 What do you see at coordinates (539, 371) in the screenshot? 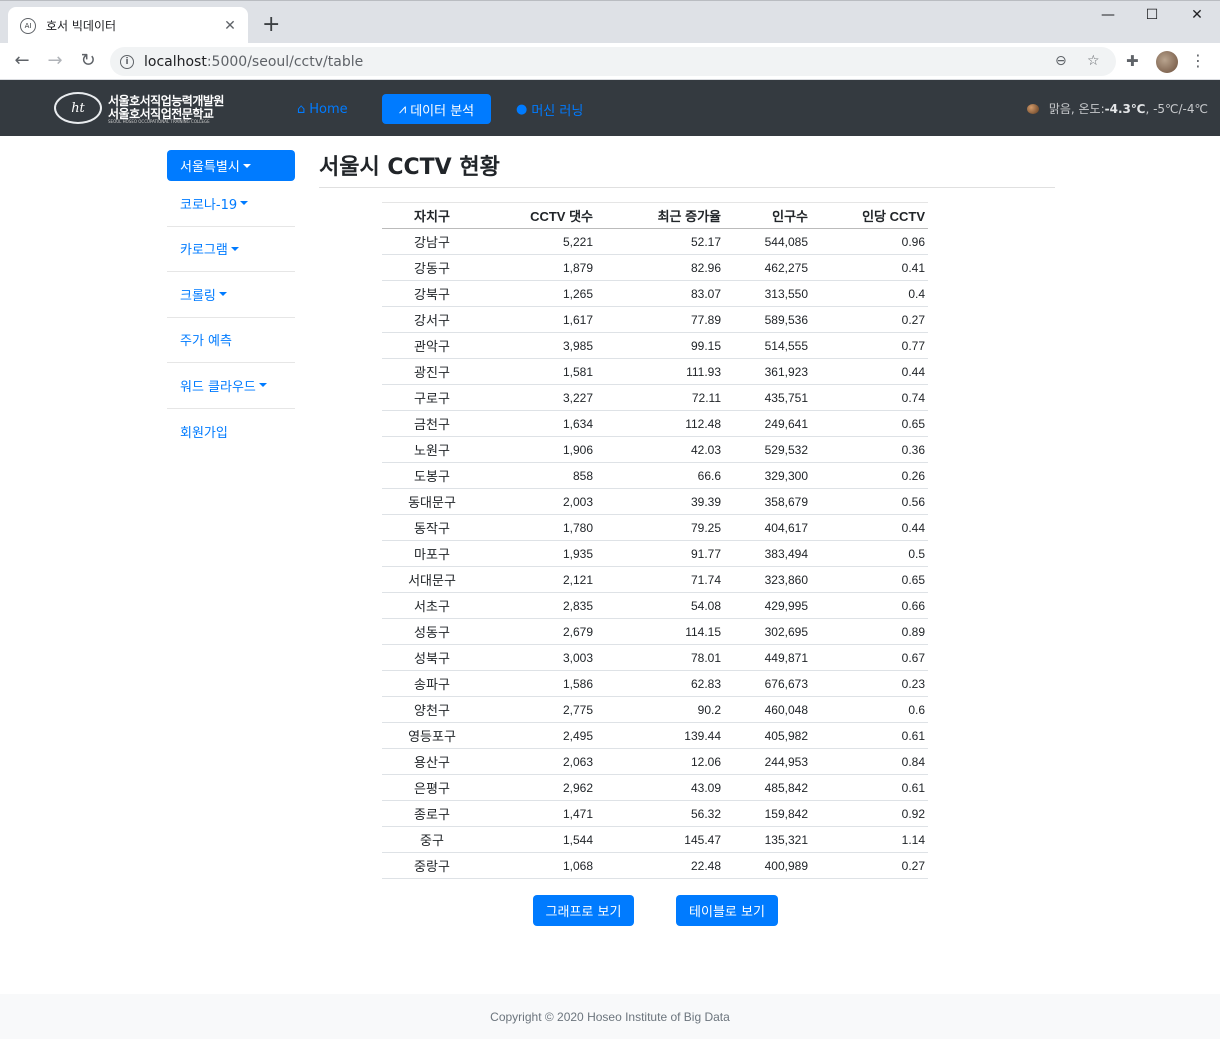
I see `table-cell: 1,581` at bounding box center [539, 371].